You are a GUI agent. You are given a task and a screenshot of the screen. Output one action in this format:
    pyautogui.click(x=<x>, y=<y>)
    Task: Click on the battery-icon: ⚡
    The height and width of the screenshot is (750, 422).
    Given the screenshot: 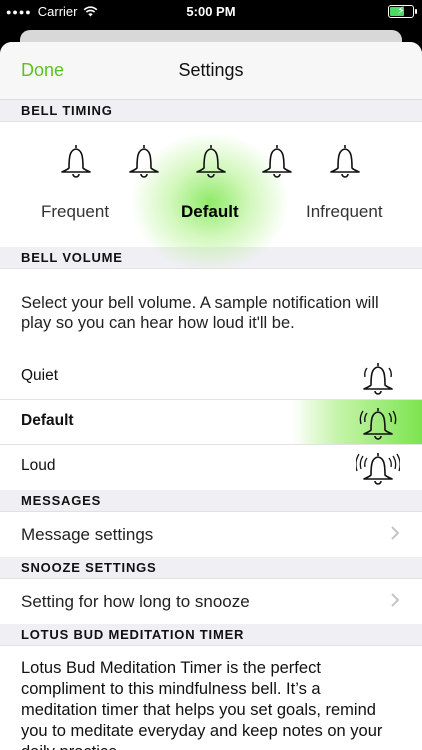 What is the action you would take?
    pyautogui.click(x=402, y=11)
    